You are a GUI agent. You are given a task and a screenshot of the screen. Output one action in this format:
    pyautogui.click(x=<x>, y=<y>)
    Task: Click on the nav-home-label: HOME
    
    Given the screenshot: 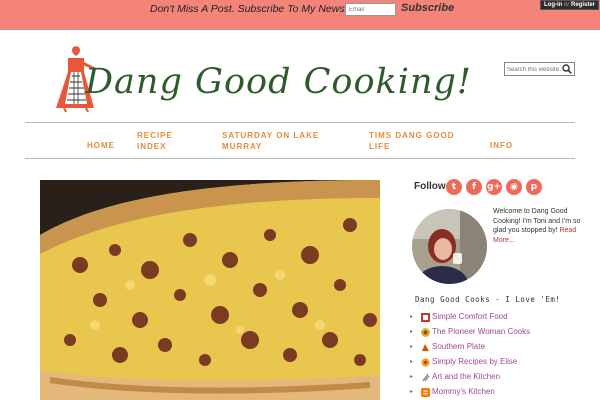 What is the action you would take?
    pyautogui.click(x=101, y=145)
    